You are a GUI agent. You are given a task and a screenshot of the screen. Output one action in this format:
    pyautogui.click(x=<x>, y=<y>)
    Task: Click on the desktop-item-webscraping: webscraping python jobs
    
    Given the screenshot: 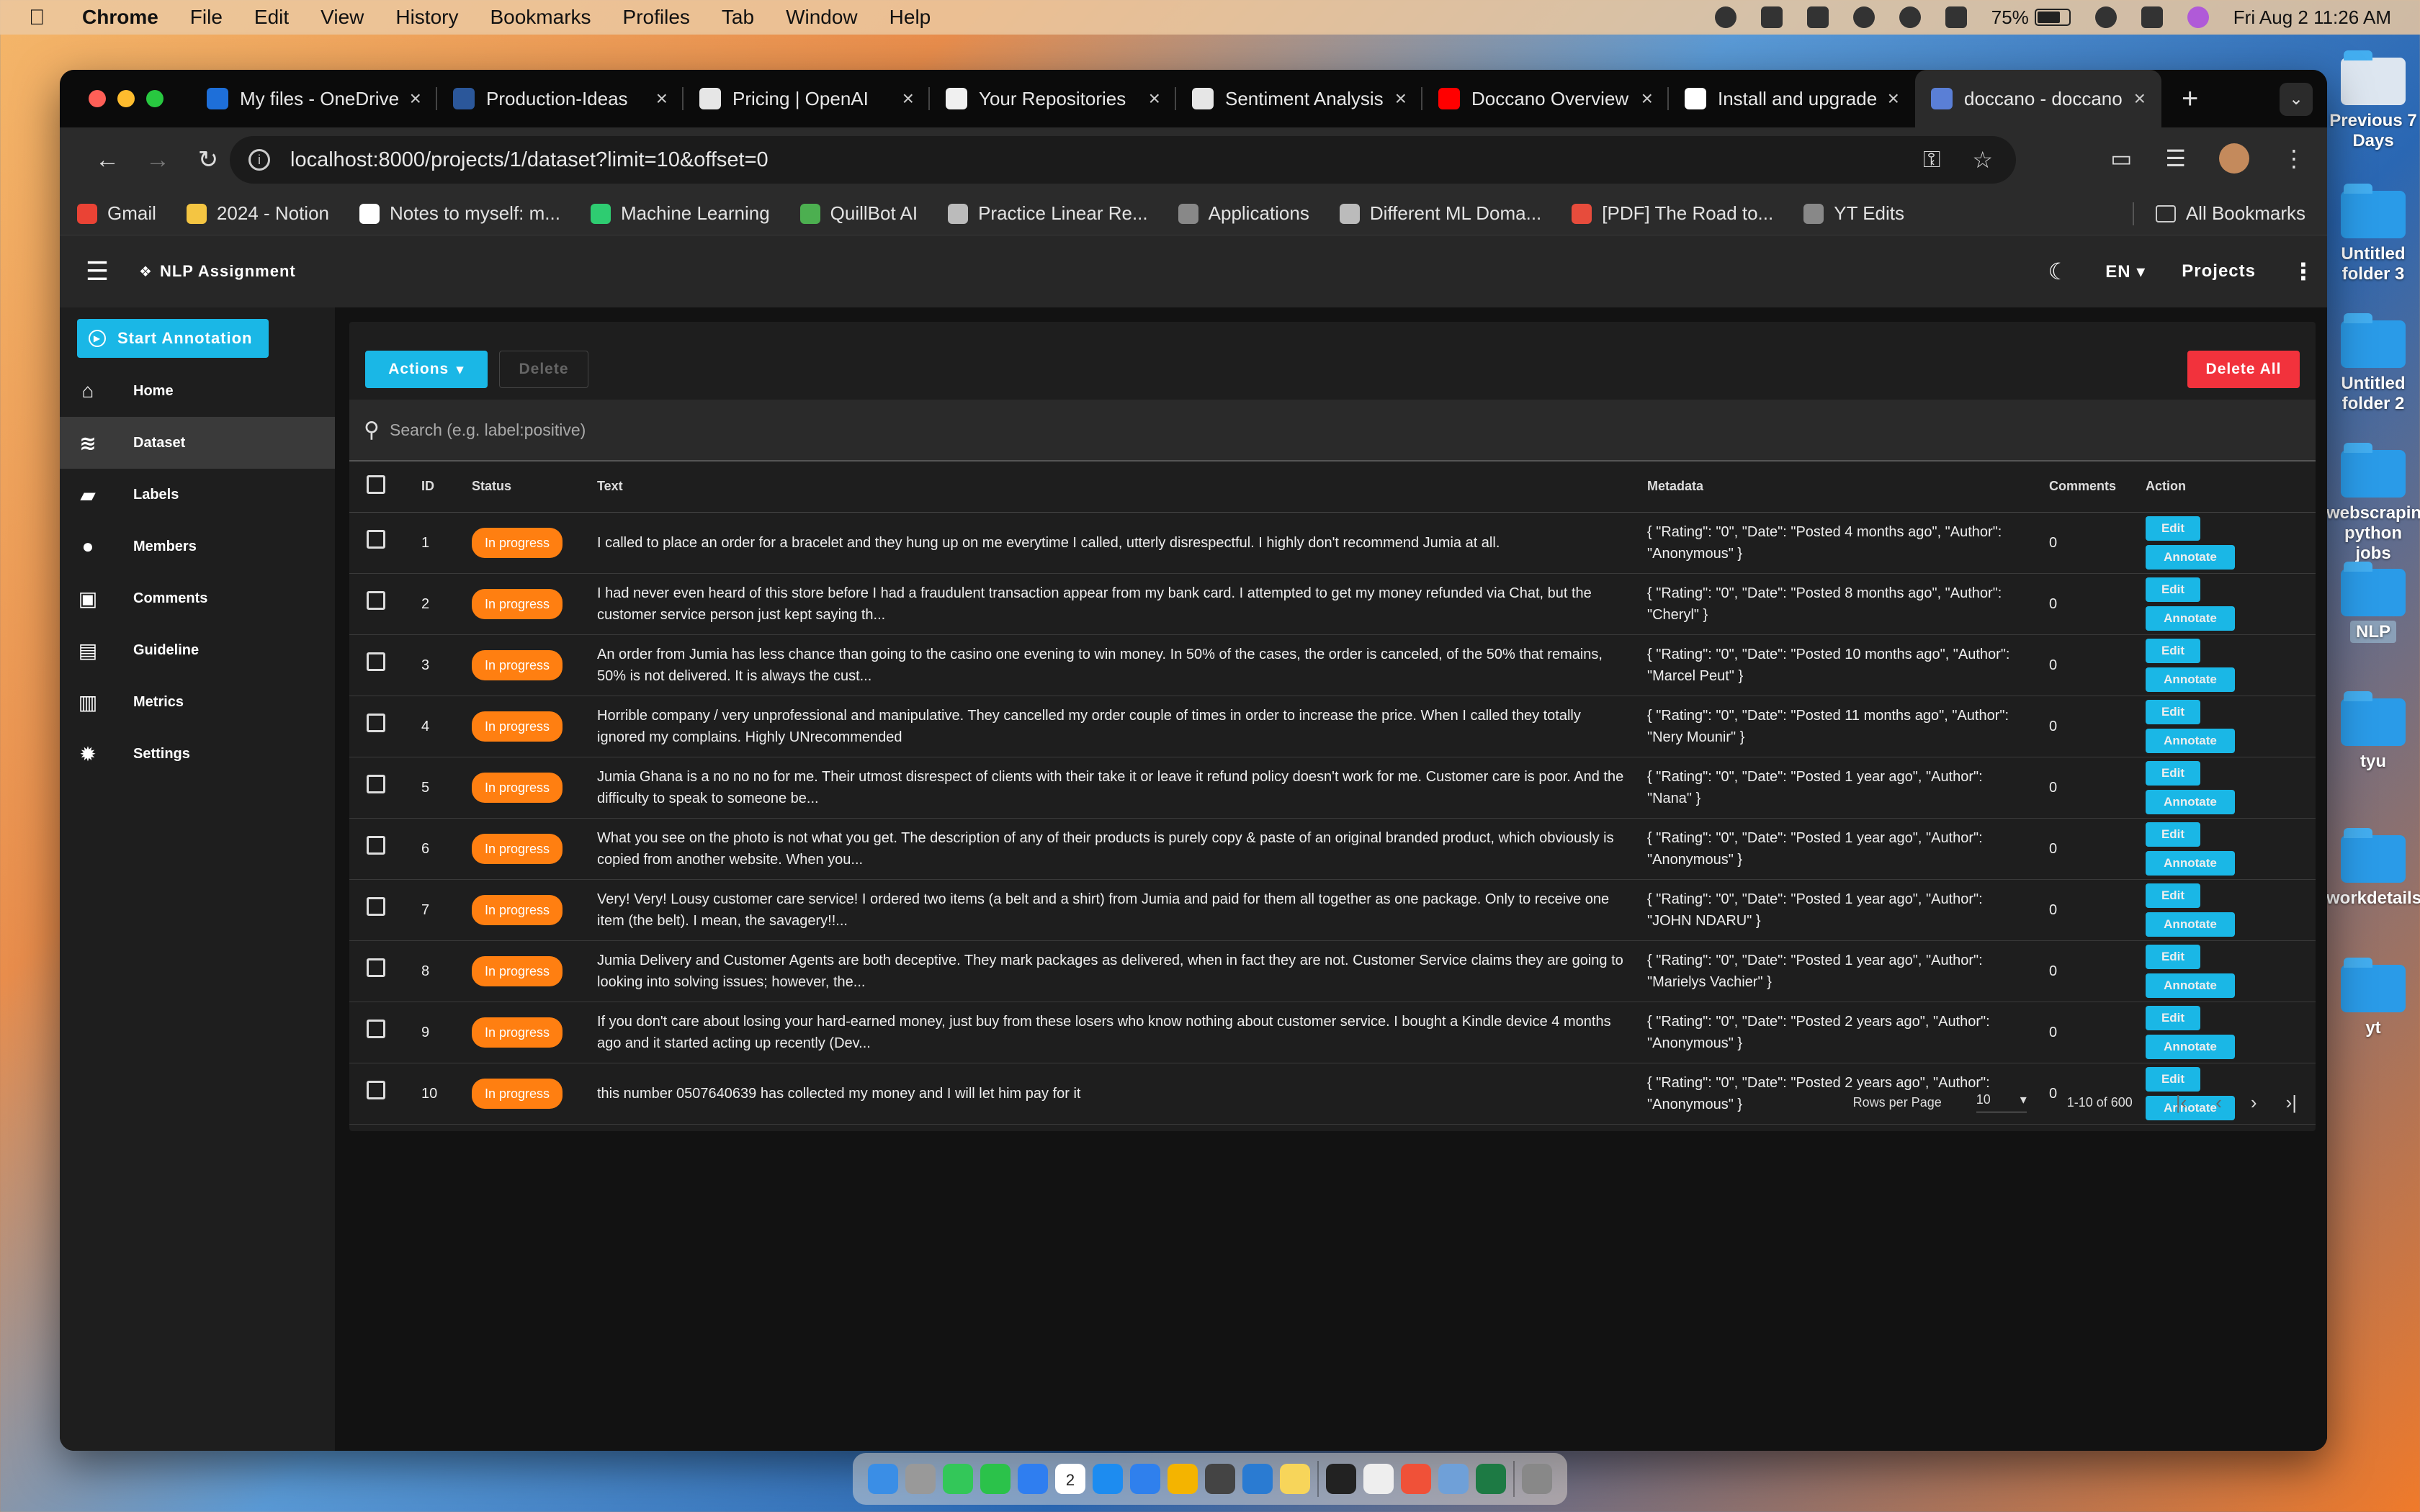 What is the action you would take?
    pyautogui.click(x=2373, y=503)
    